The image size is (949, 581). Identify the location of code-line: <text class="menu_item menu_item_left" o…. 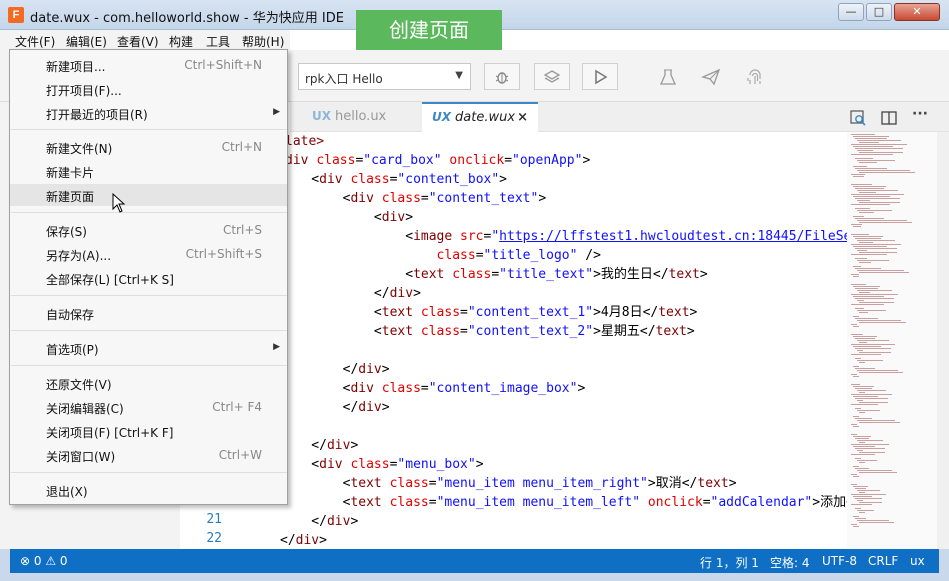
(563, 502).